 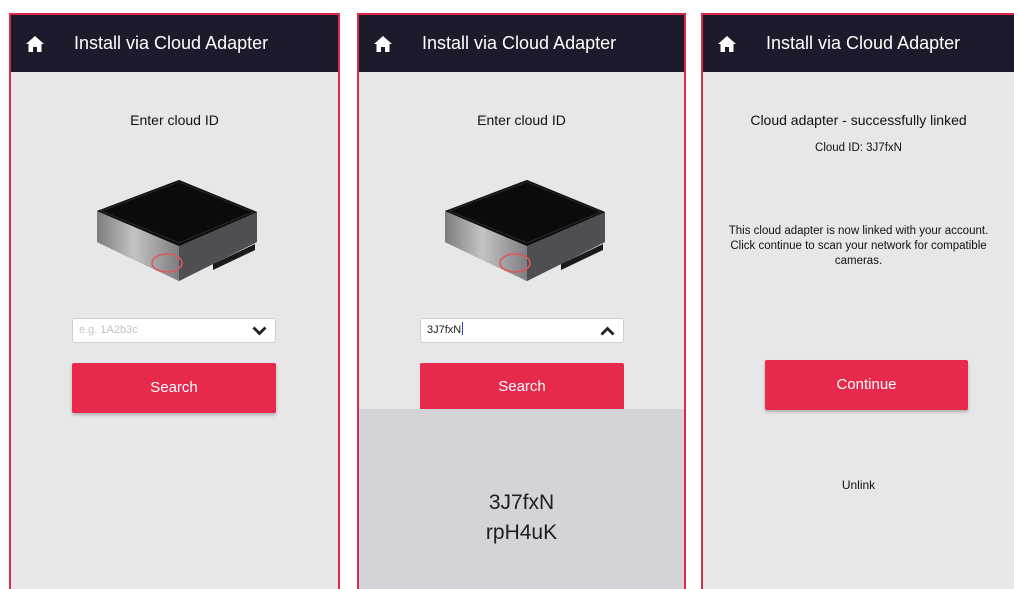 I want to click on cloud-id-text: Cloud ID: 3J7fxN, so click(x=858, y=148).